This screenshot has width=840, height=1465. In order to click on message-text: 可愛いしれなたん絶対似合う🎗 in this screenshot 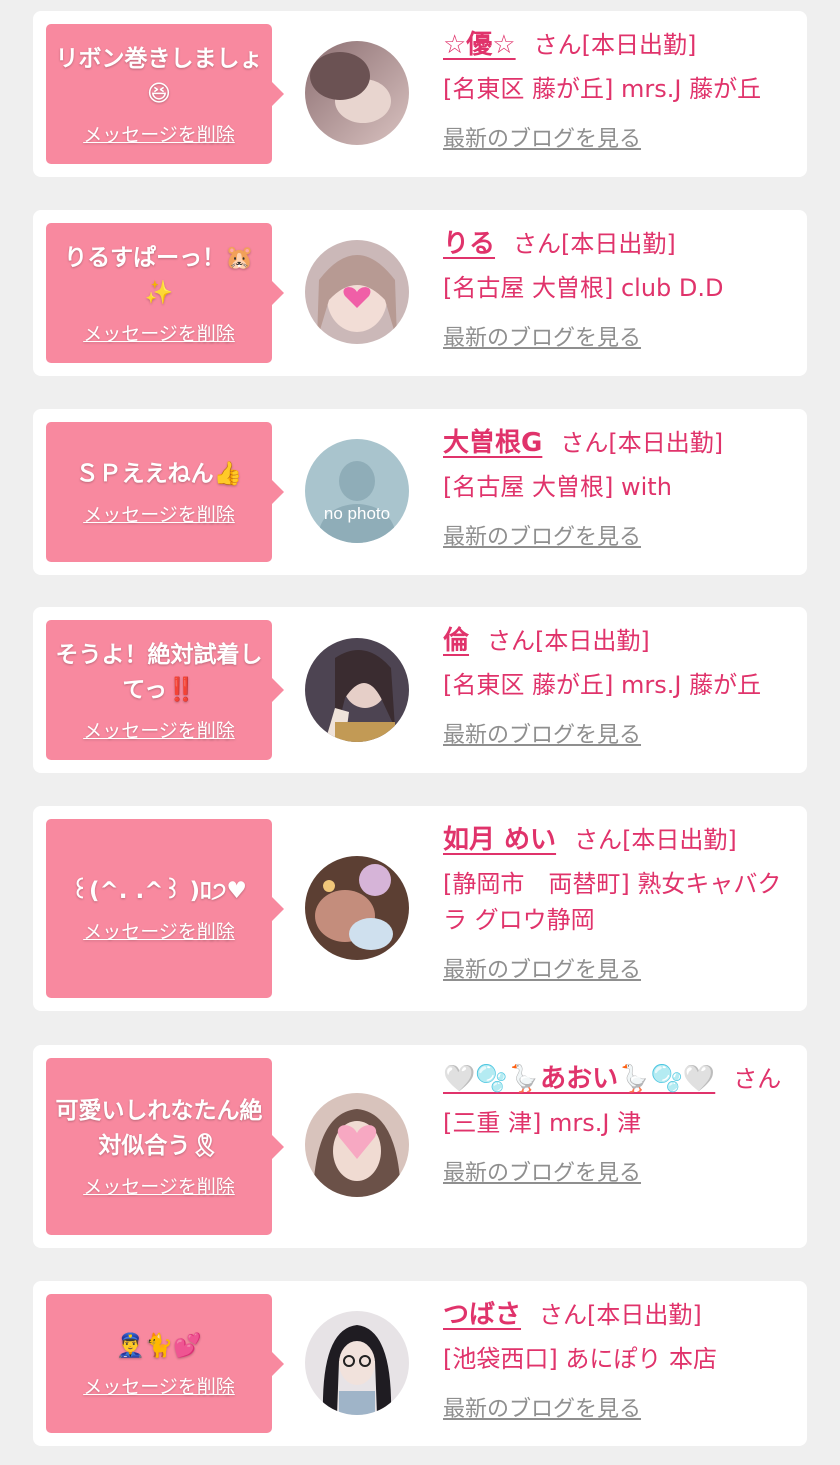, I will do `click(159, 1128)`.